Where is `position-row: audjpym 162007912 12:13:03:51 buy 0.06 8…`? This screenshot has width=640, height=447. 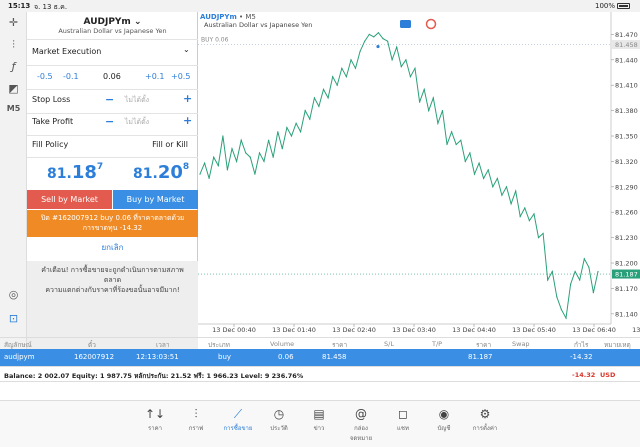 position-row: audjpym 162007912 12:13:03:51 buy 0.06 8… is located at coordinates (320, 357).